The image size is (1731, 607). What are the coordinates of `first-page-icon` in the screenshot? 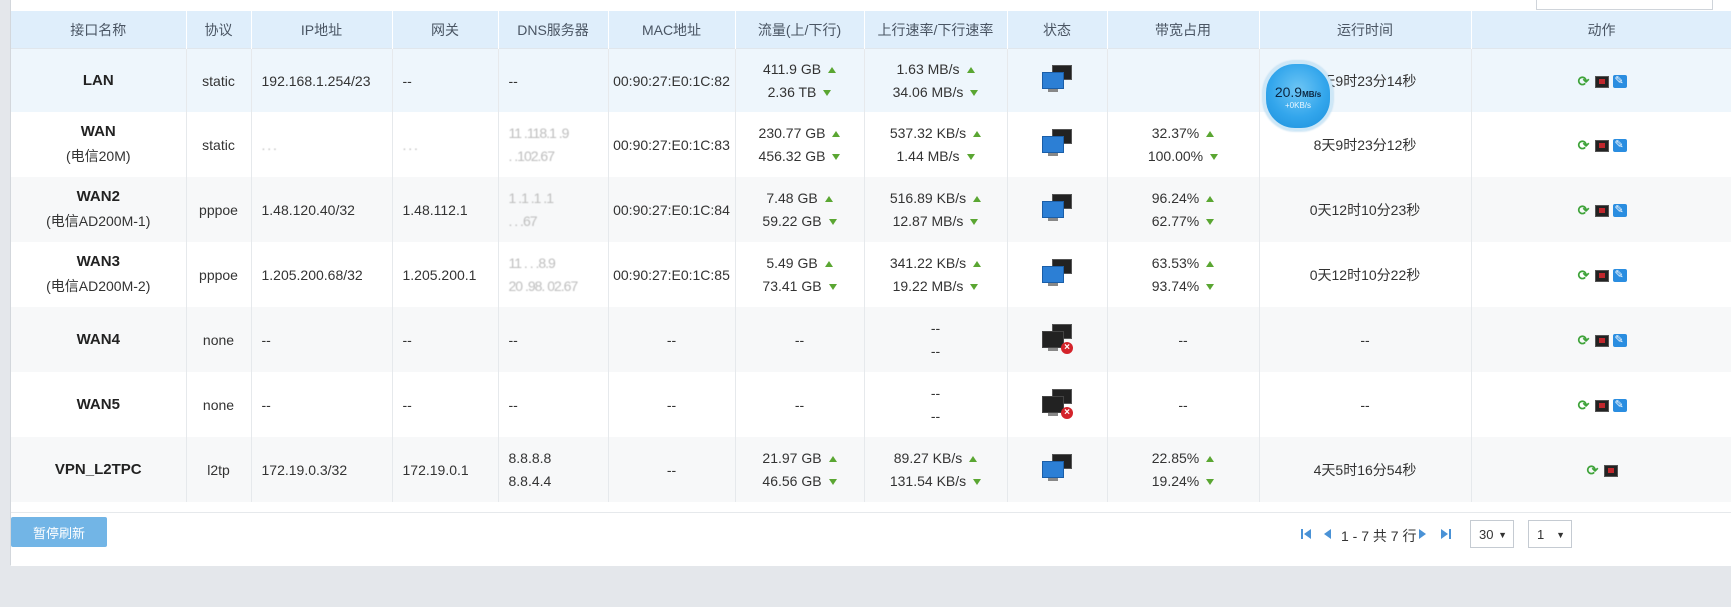 It's located at (1306, 534).